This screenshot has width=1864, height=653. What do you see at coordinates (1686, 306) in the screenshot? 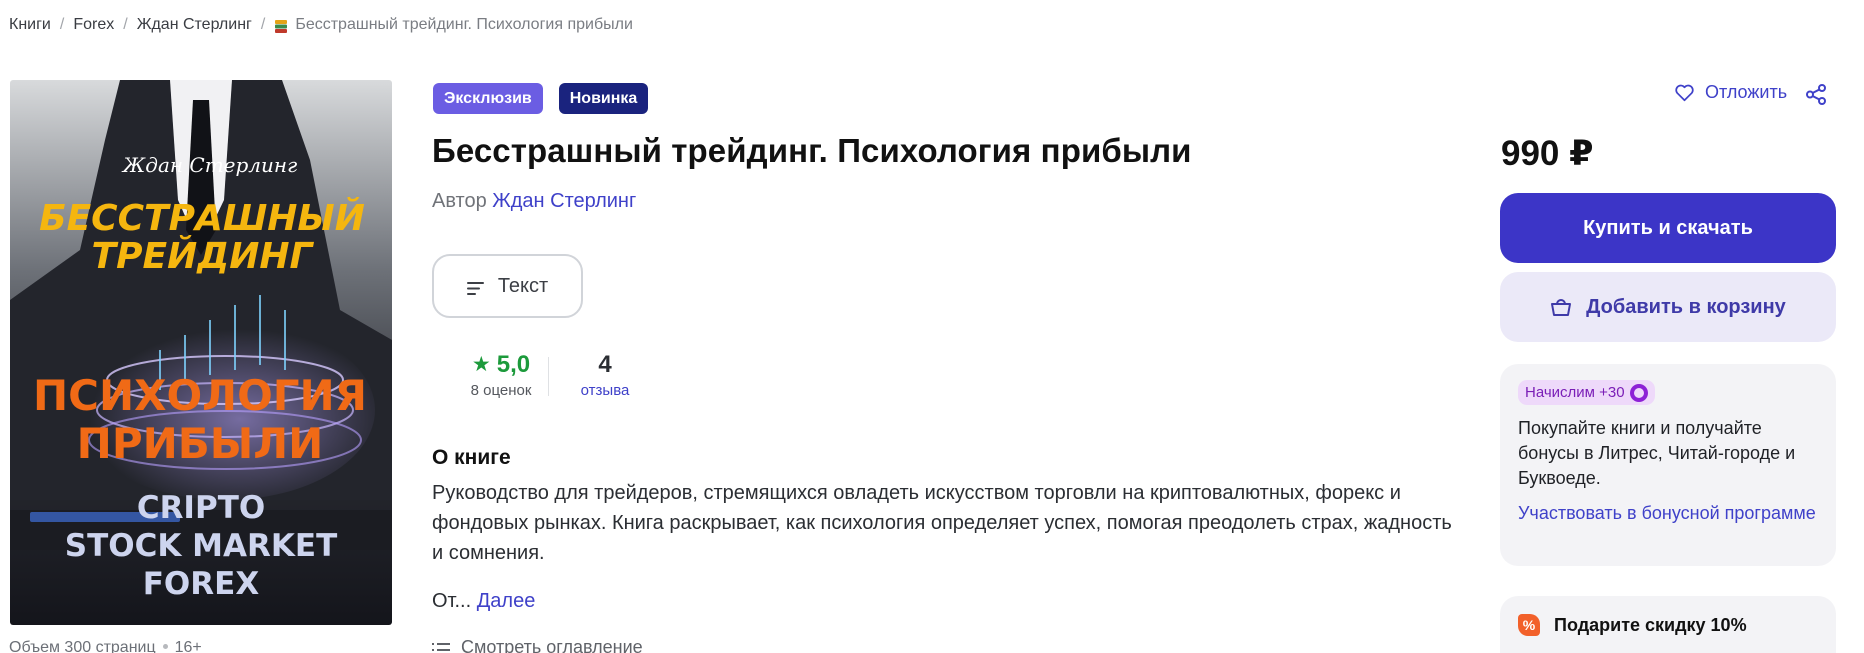
I see `add-to-cart-label: Добавить в корзину` at bounding box center [1686, 306].